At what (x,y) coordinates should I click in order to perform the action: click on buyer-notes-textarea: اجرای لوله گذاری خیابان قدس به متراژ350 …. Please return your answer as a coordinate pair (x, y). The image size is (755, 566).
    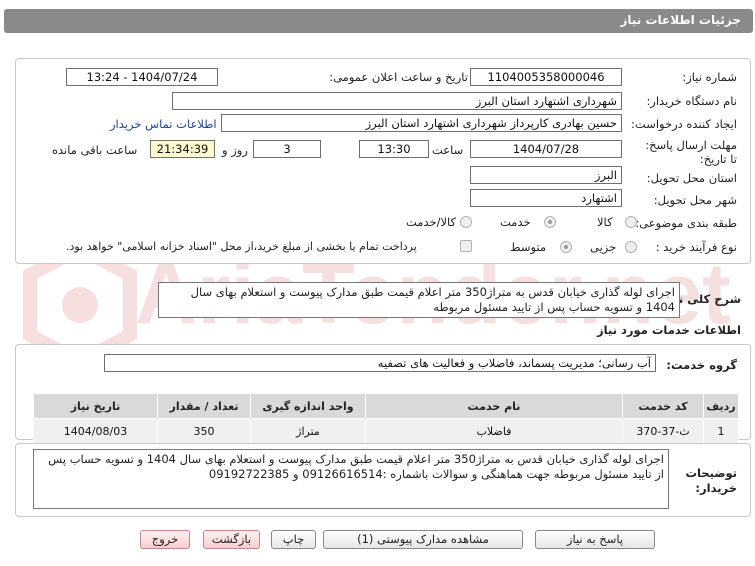
    Looking at the image, I should click on (351, 479).